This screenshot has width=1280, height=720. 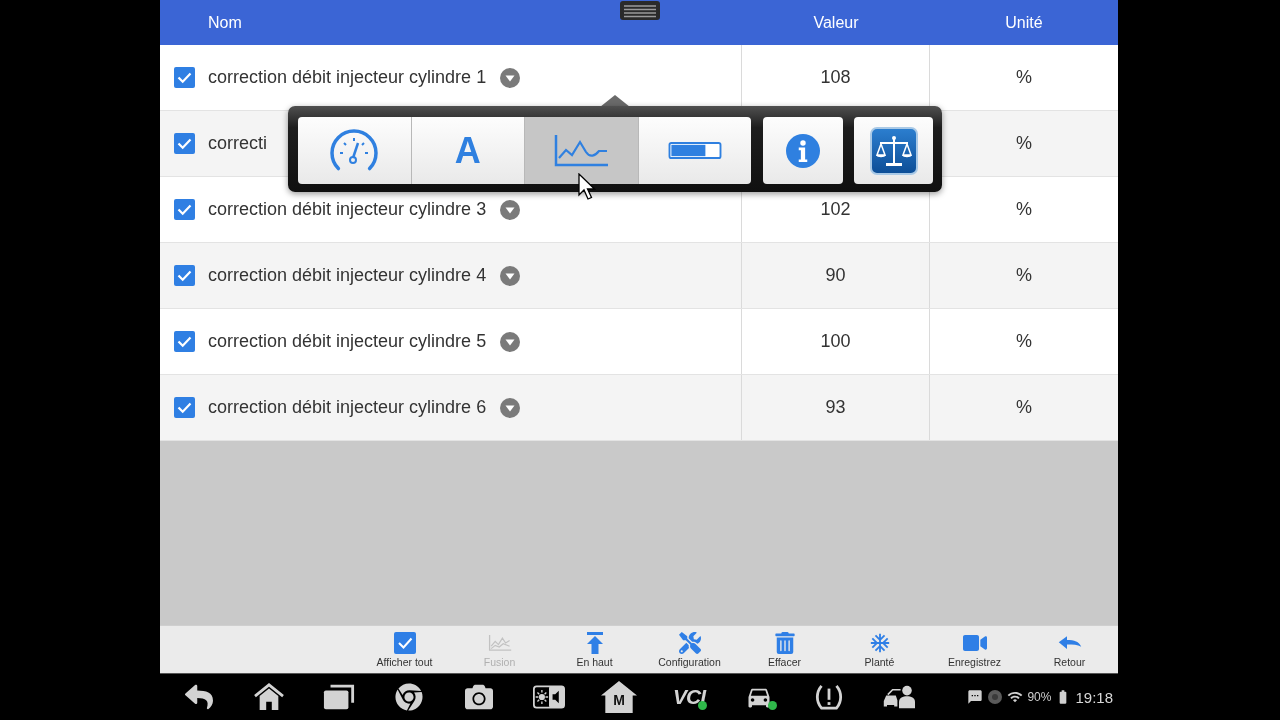 I want to click on value-text: 90, so click(x=835, y=275).